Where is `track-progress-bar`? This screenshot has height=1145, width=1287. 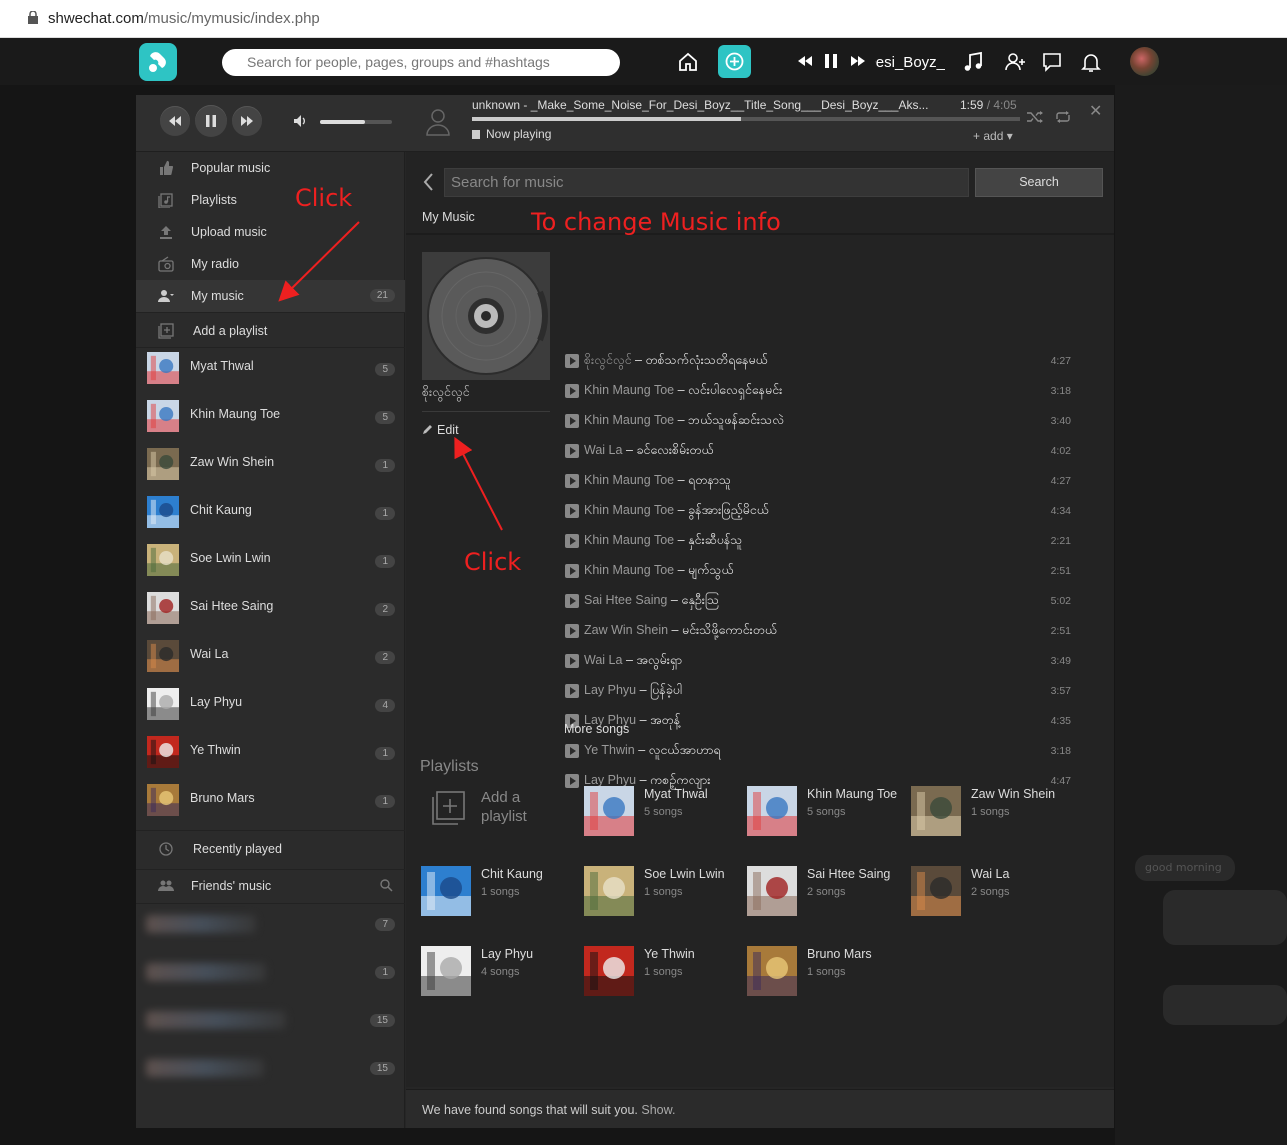 track-progress-bar is located at coordinates (746, 119).